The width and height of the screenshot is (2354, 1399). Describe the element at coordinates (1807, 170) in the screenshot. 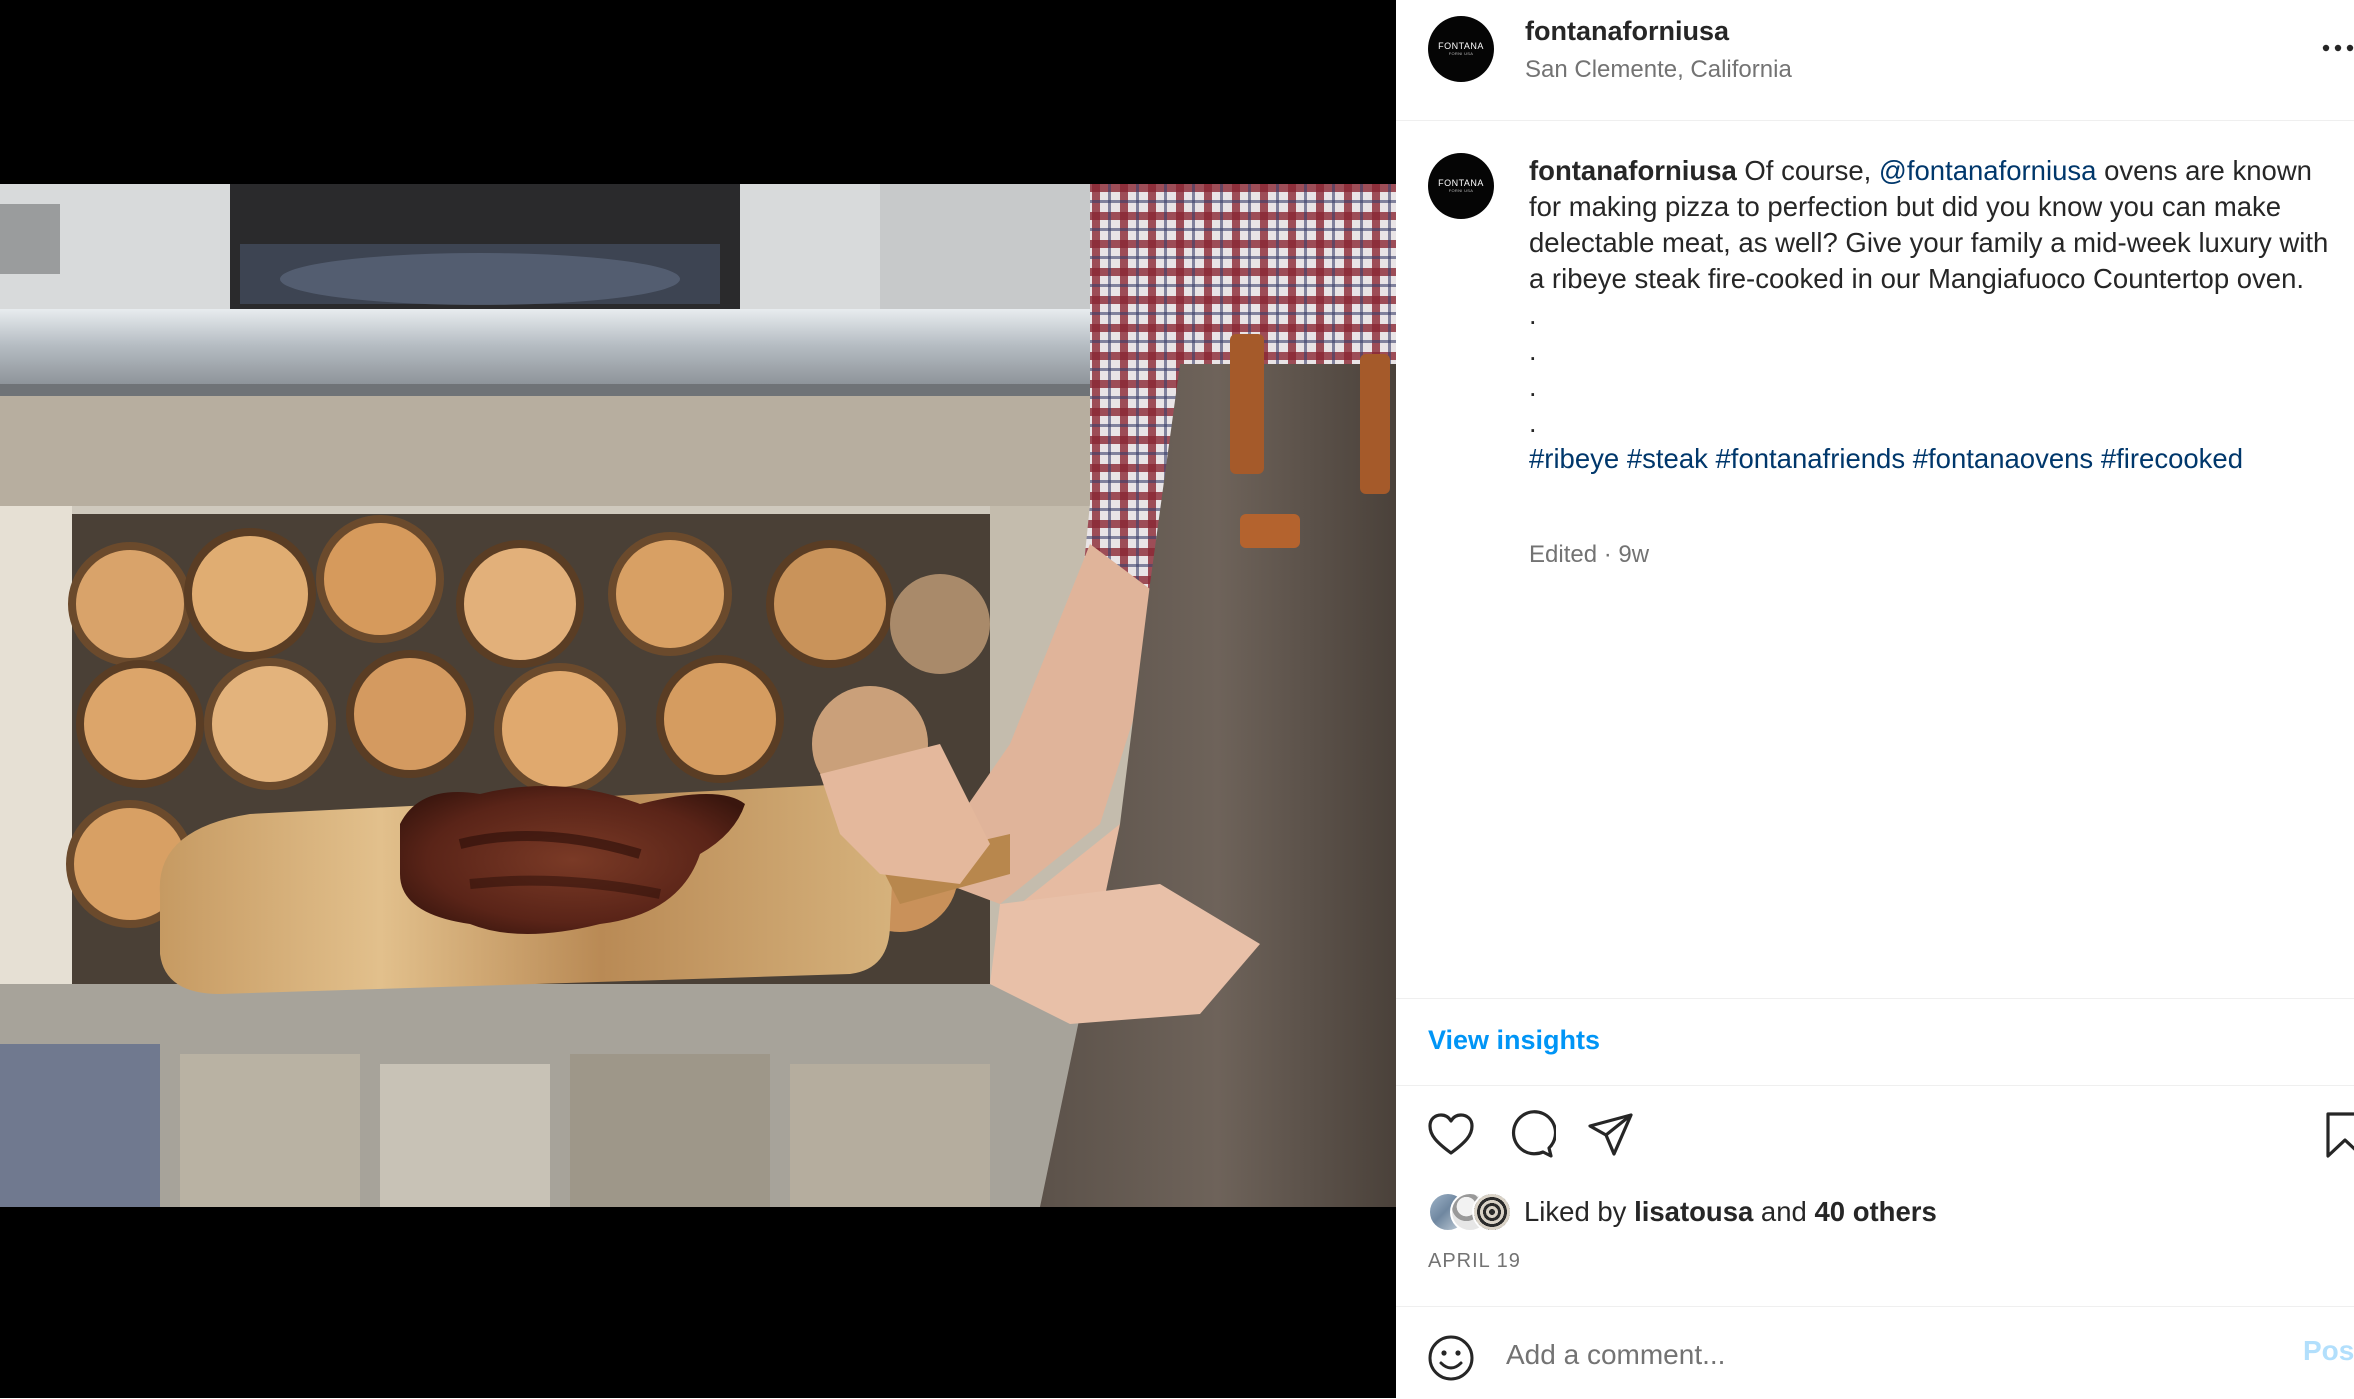

I see `caption-text-start: Of course,` at that location.